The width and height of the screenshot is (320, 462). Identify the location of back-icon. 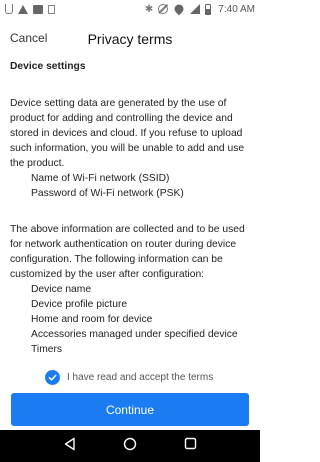
(70, 446).